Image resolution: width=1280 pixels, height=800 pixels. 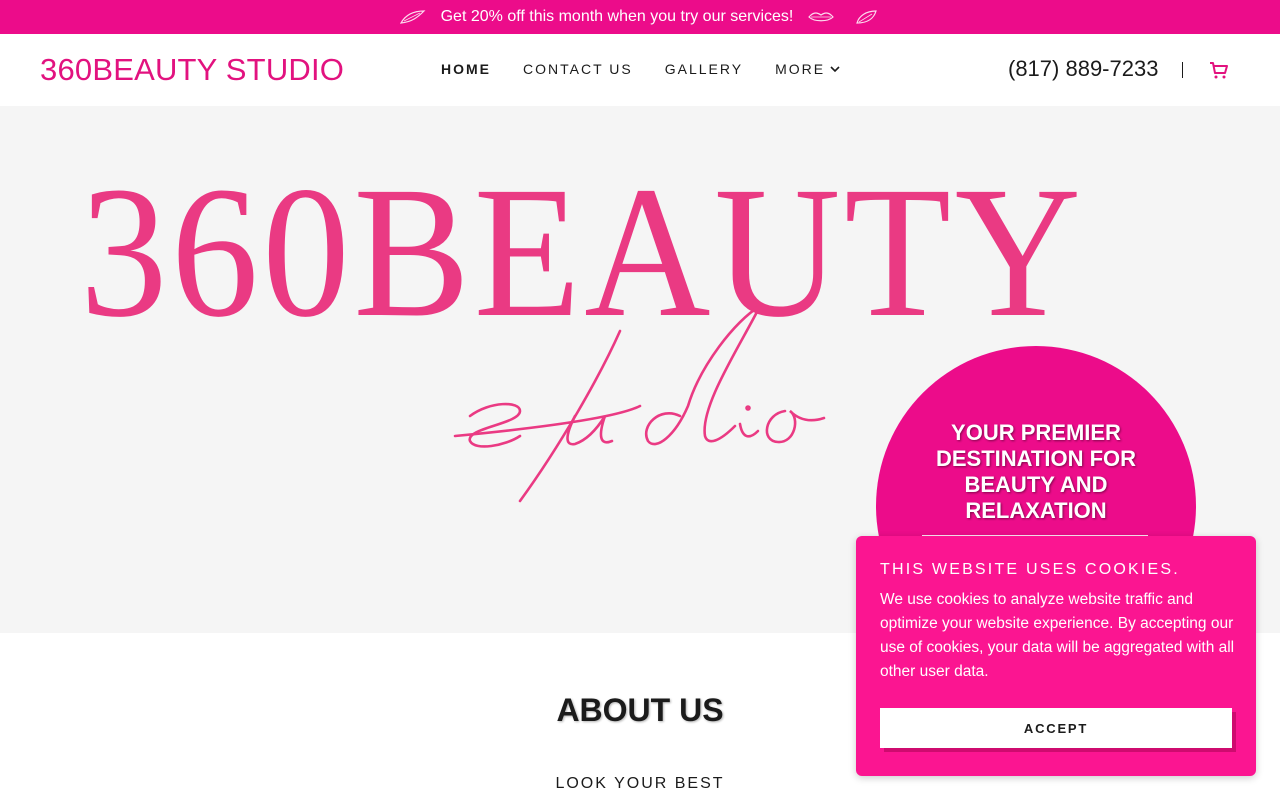 What do you see at coordinates (1219, 70) in the screenshot?
I see `cart-icon` at bounding box center [1219, 70].